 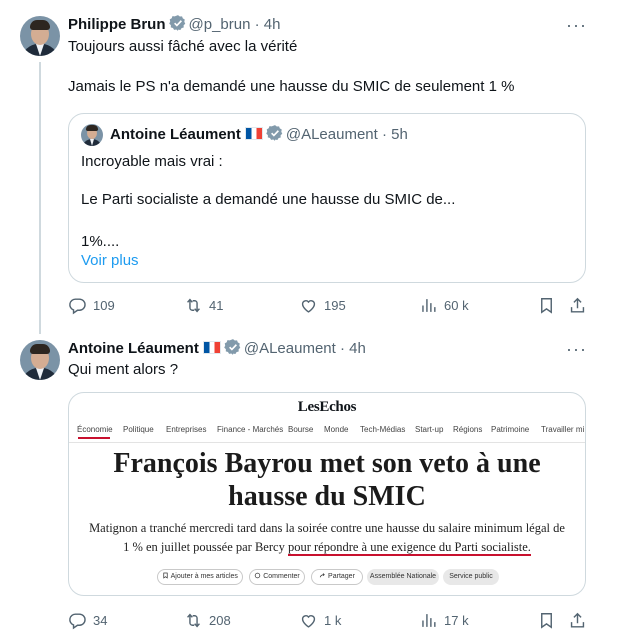 I want to click on author-name: Antoine Léaument, so click(x=133, y=348).